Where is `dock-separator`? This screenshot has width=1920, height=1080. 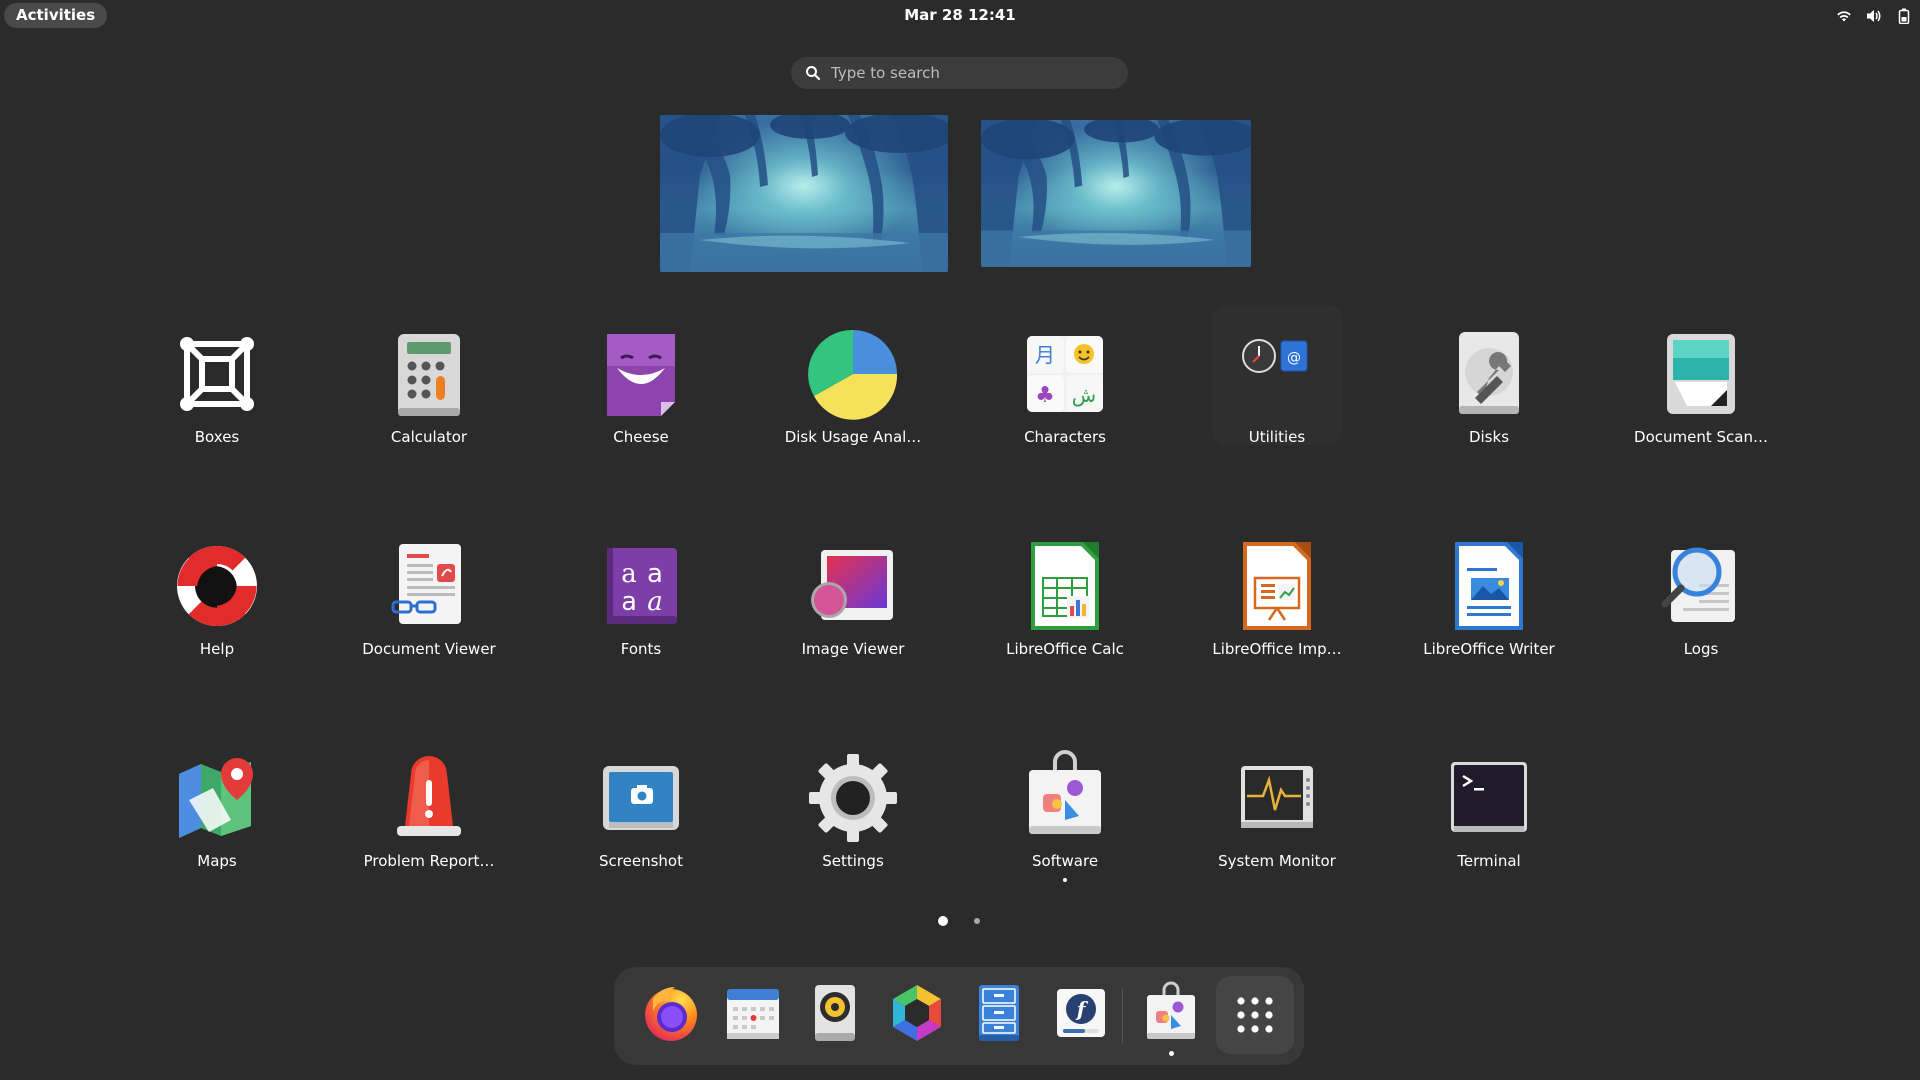
dock-separator is located at coordinates (1122, 1016).